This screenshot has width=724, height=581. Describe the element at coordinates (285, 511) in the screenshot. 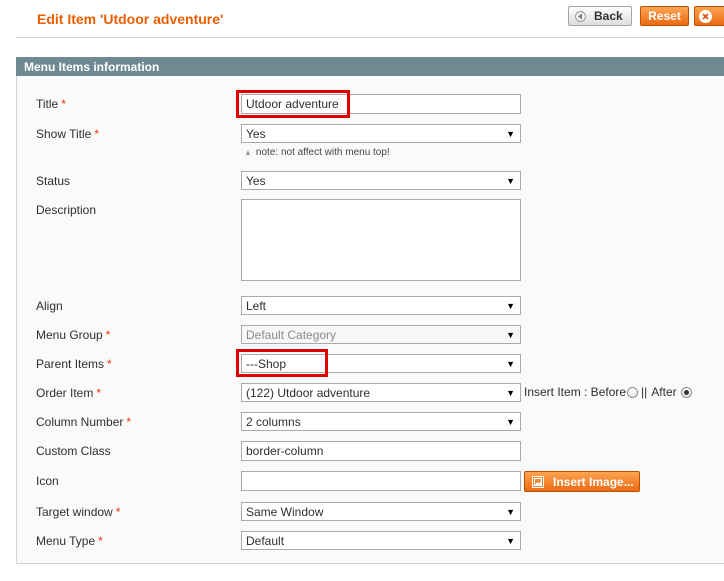

I see `target-window-value: Same Window` at that location.